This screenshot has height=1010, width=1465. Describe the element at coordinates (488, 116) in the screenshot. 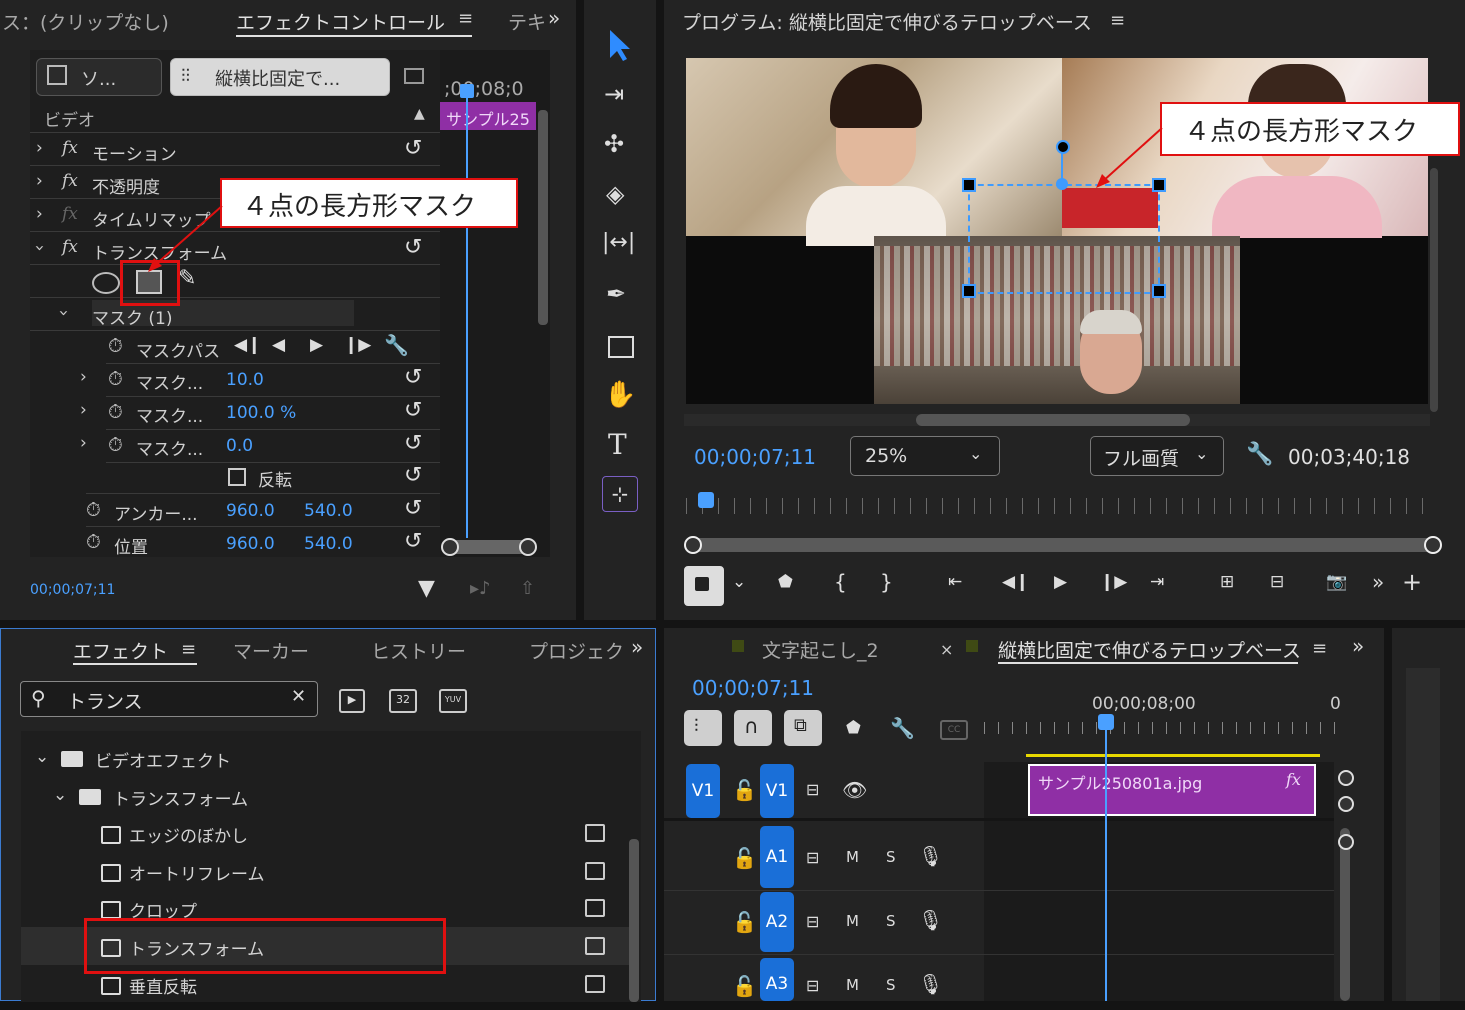

I see `ec-clip-bar: サンプル25` at that location.